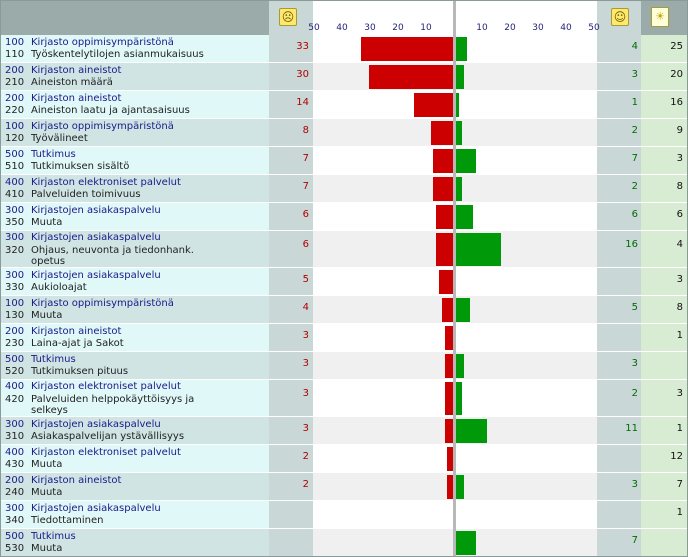 This screenshot has height=557, width=688. I want to click on negative-count: 7, so click(291, 161).